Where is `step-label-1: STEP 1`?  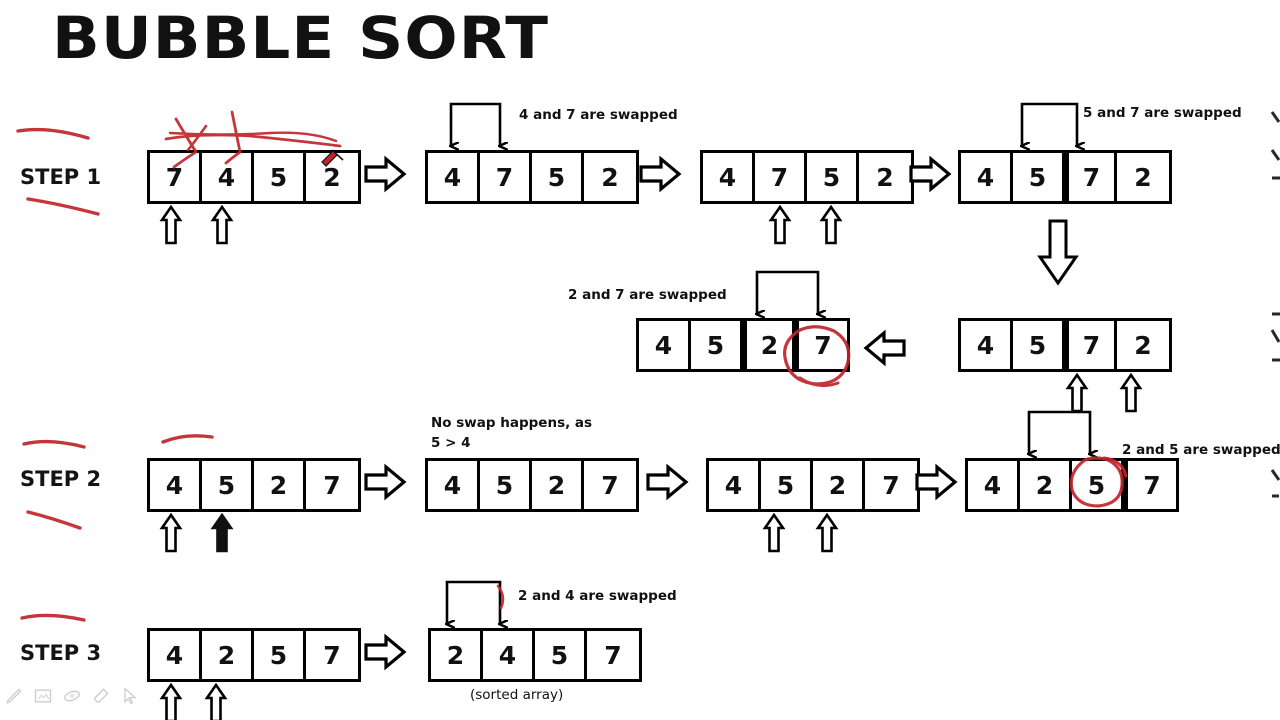
step-label-1: STEP 1 is located at coordinates (61, 177).